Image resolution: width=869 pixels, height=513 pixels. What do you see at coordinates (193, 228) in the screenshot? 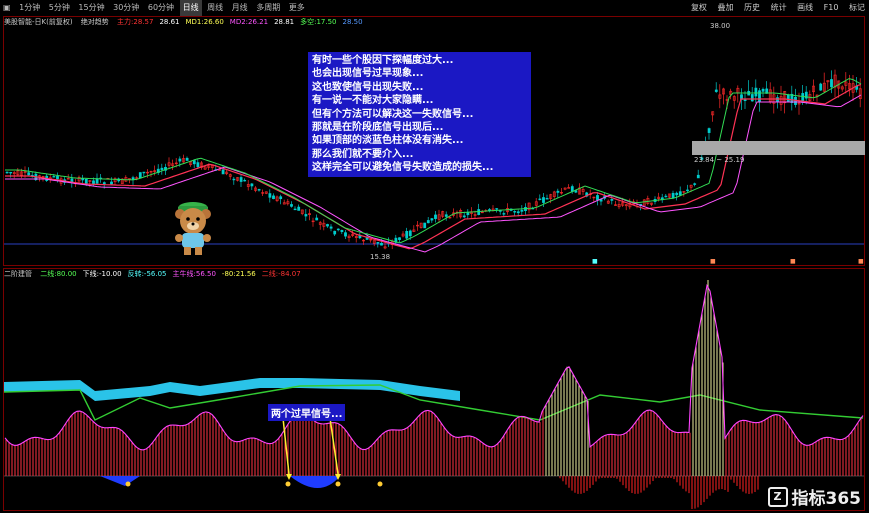
I see `bear-mascot-icon` at bounding box center [193, 228].